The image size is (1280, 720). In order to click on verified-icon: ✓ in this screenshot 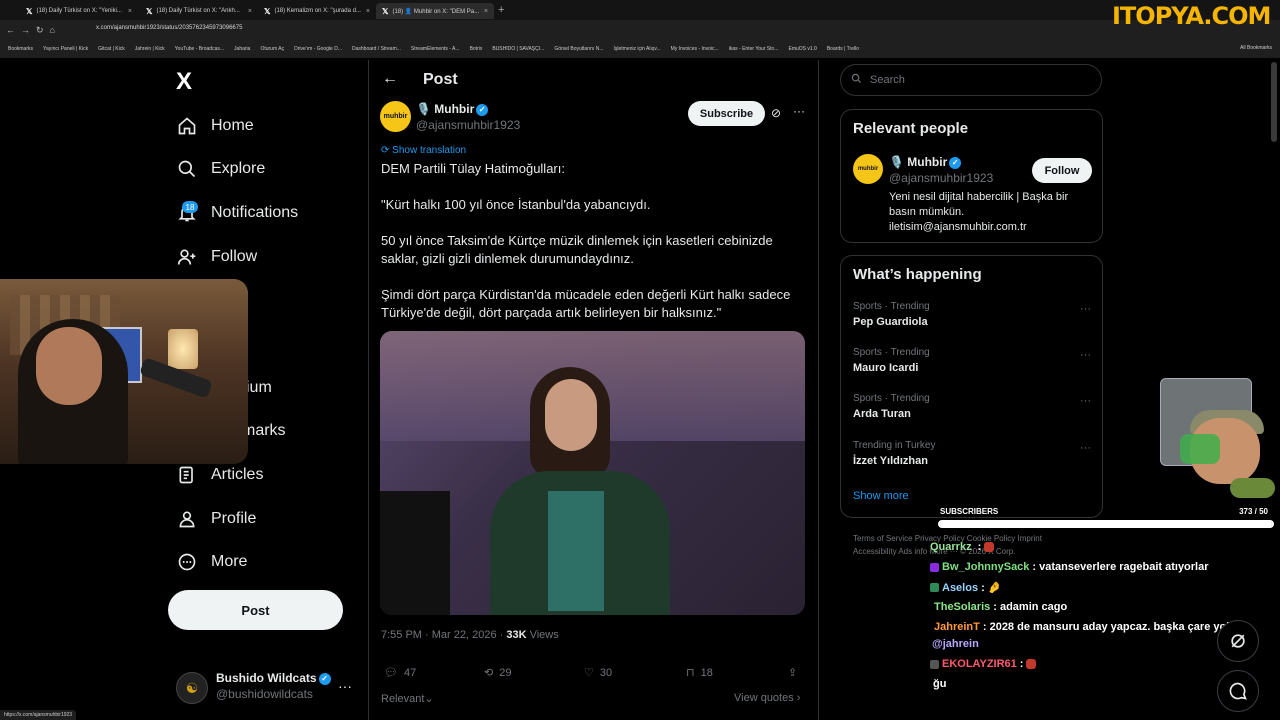, I will do `click(482, 109)`.